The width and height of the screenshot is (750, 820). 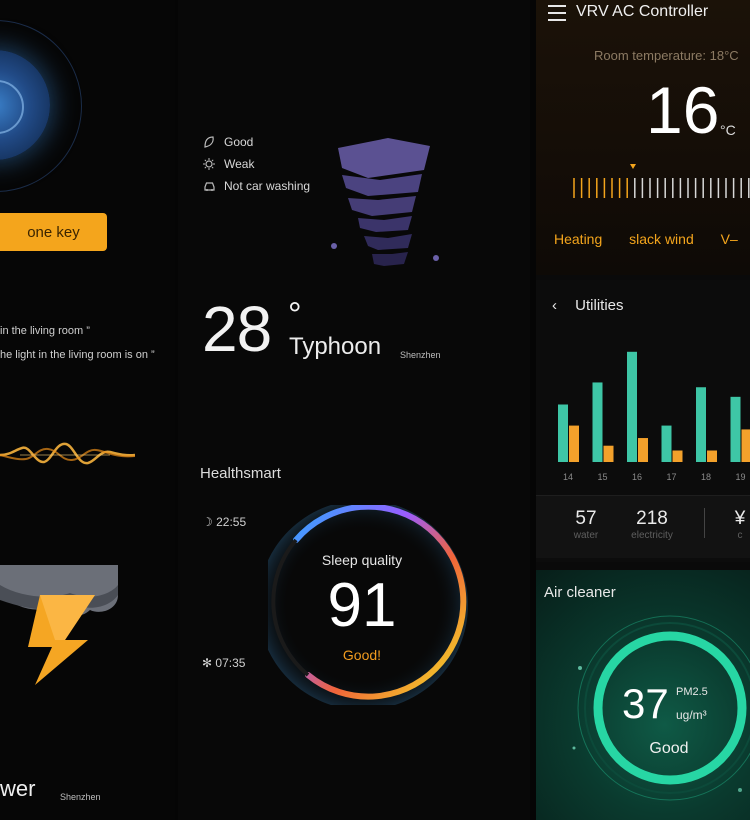 What do you see at coordinates (80, 797) in the screenshot?
I see `city-label: Shenzhen` at bounding box center [80, 797].